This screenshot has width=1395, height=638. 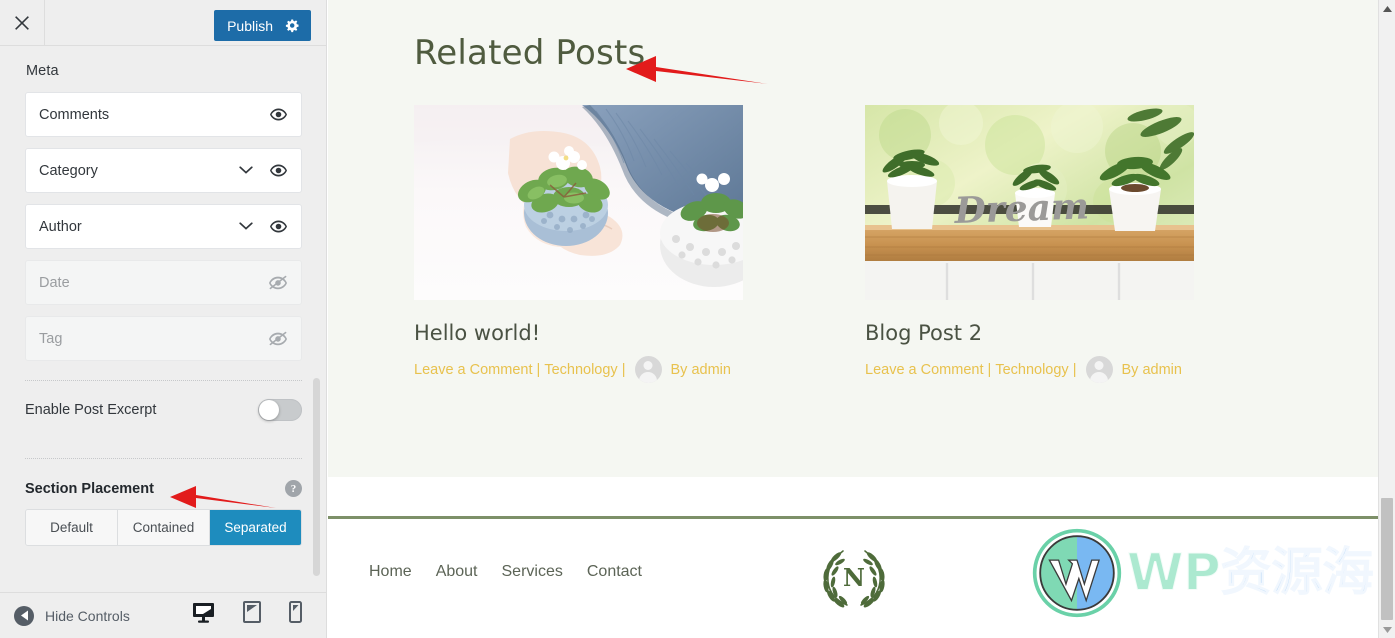 I want to click on placement-option-contained: Contained, so click(x=164, y=527).